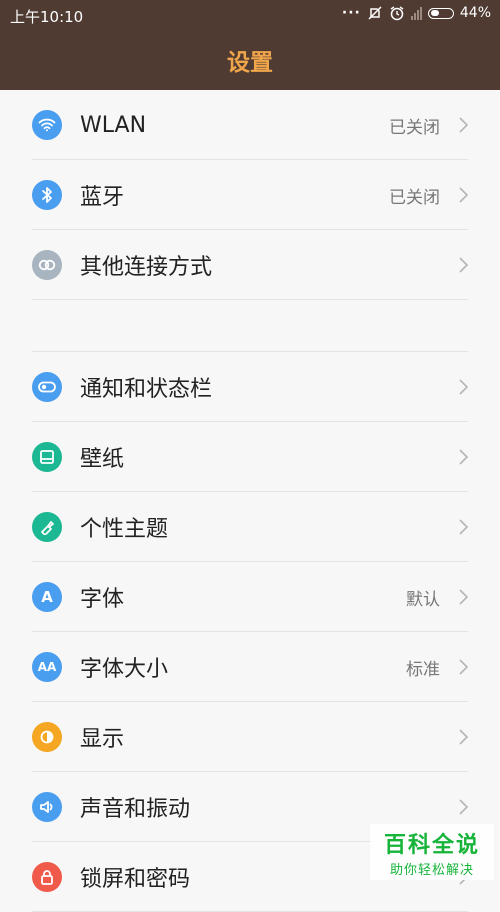  I want to click on settings-item: AA 字体大小 标准, so click(250, 667).